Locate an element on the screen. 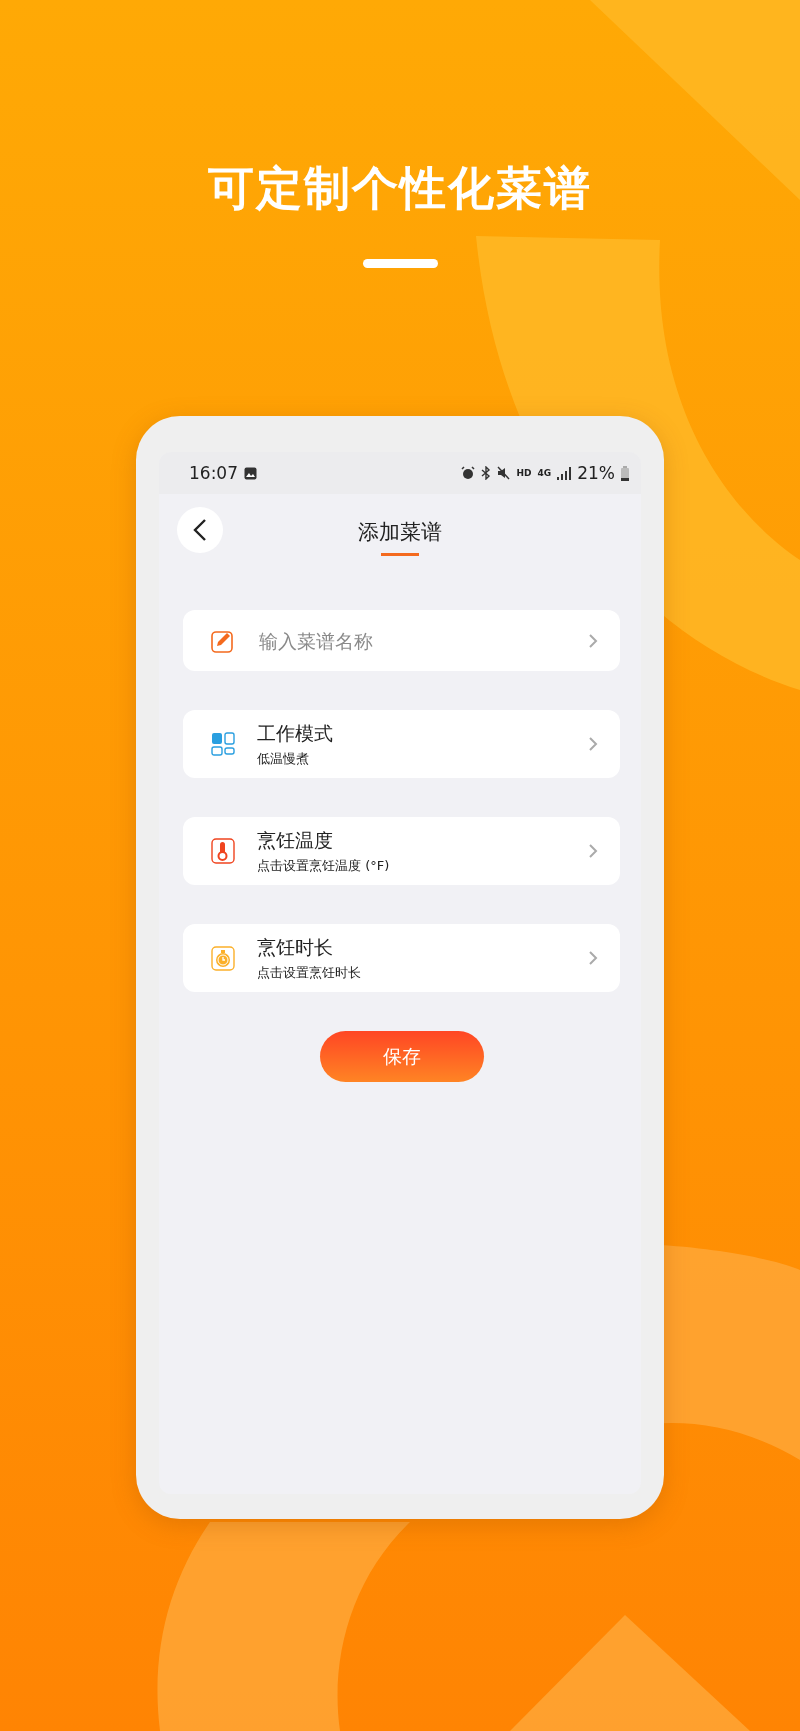 The image size is (800, 1731). network-label: HD is located at coordinates (524, 473).